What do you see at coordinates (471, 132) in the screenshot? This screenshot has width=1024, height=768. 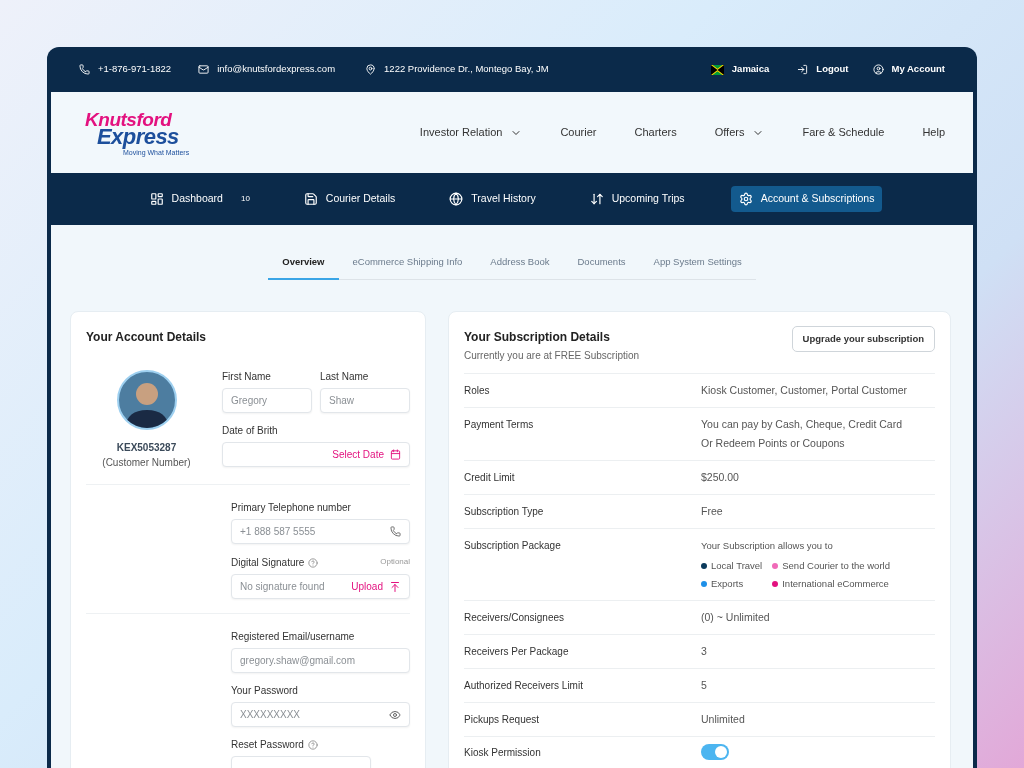 I see `nav-link: Investor Relation` at bounding box center [471, 132].